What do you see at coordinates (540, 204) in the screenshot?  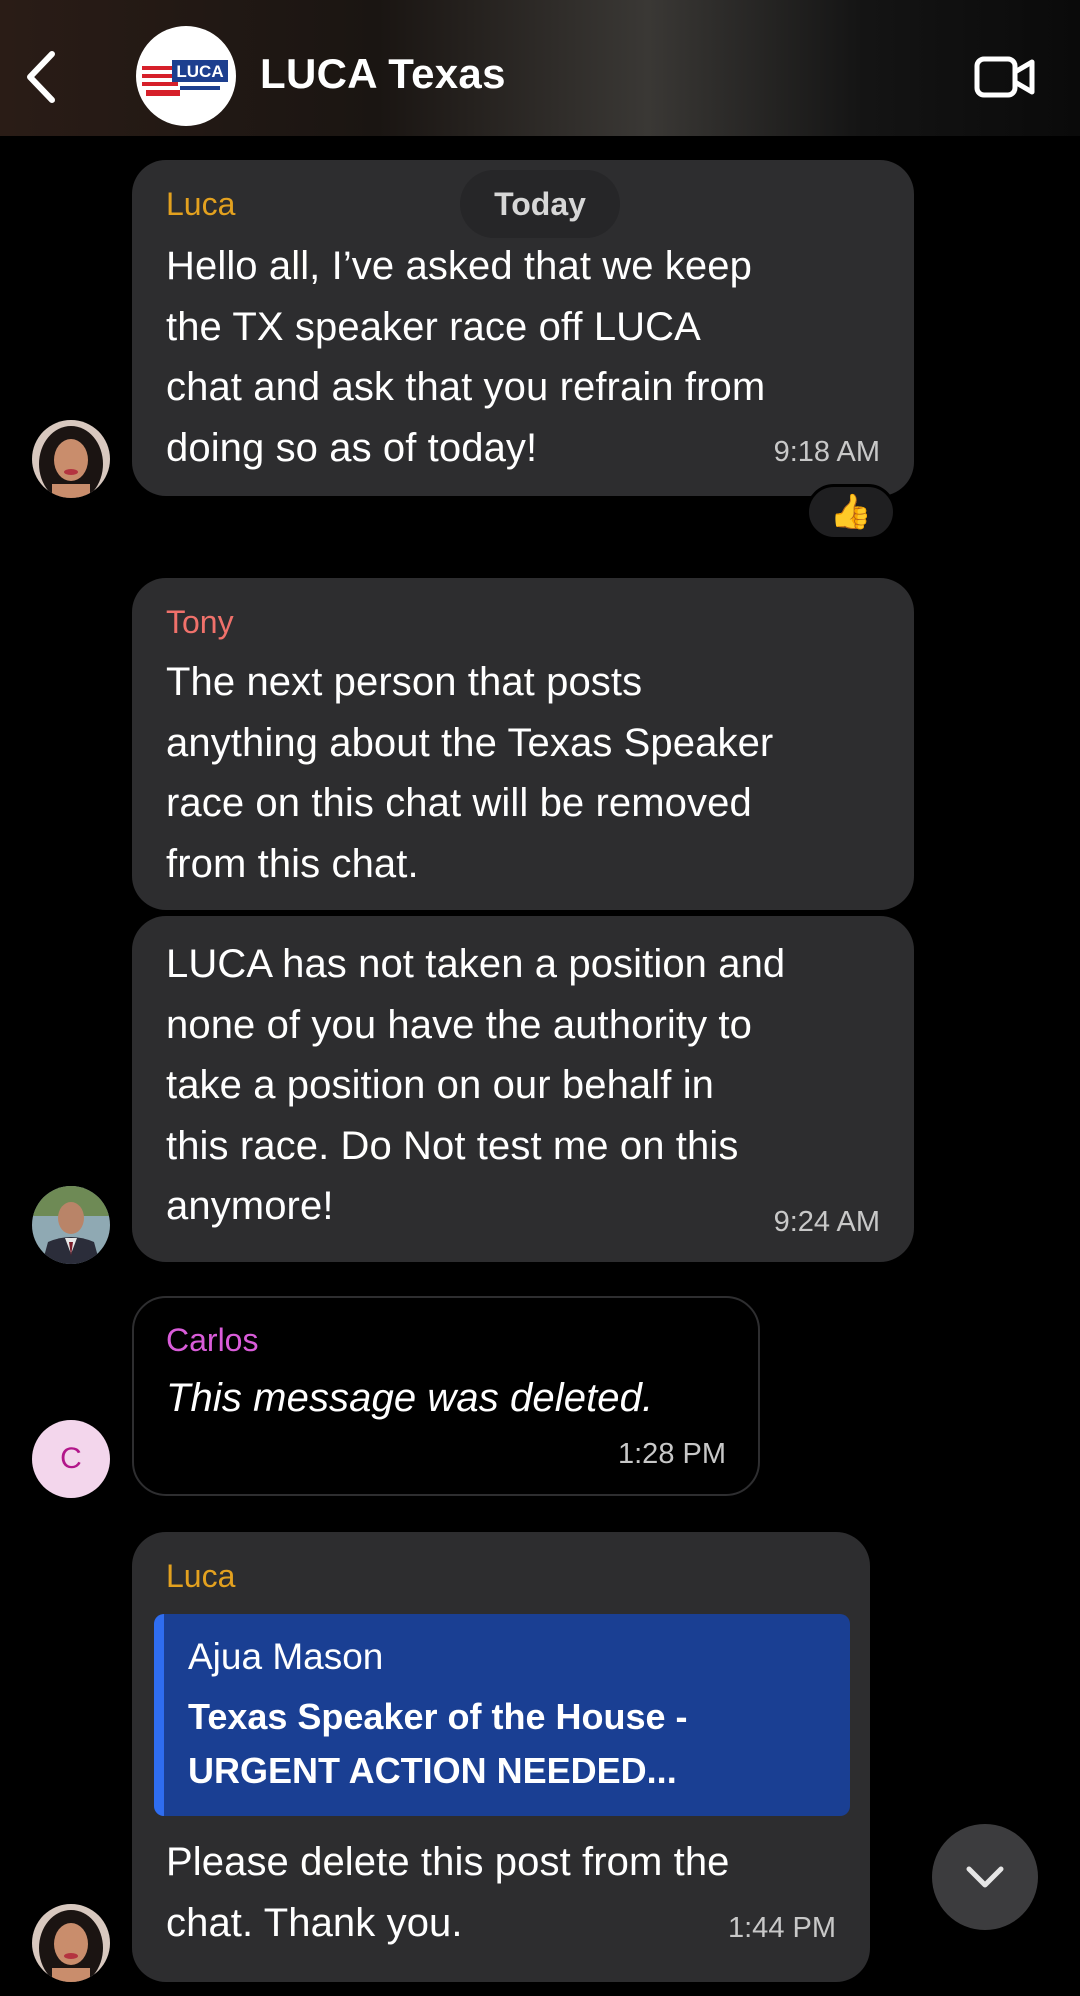 I see `date-separator: Today` at bounding box center [540, 204].